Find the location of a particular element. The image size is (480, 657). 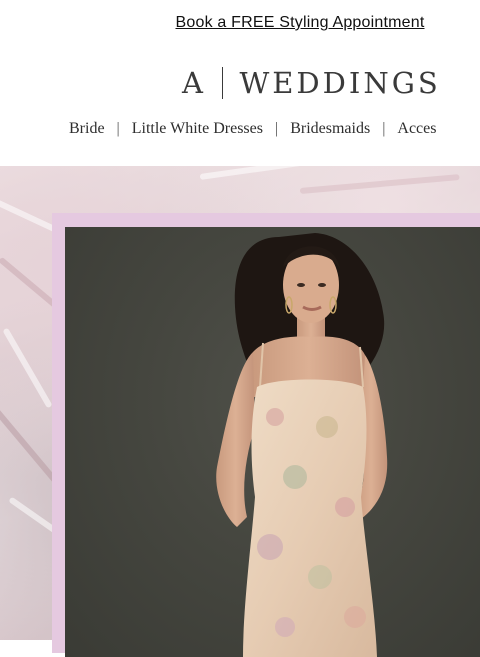

logo-letter: A is located at coordinates (194, 83).